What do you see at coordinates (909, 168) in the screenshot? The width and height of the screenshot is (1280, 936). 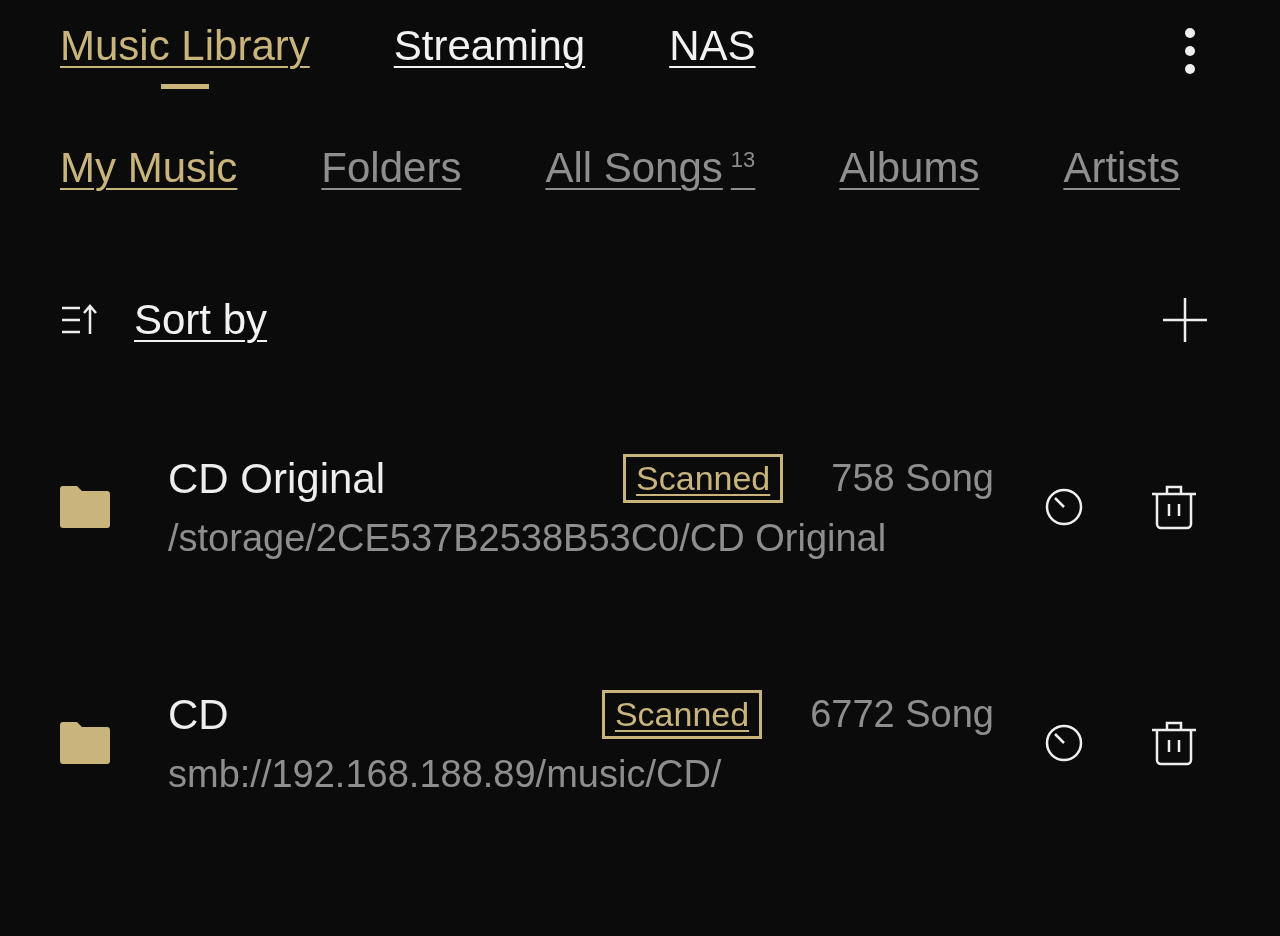 I see `sub-tab: Albums` at bounding box center [909, 168].